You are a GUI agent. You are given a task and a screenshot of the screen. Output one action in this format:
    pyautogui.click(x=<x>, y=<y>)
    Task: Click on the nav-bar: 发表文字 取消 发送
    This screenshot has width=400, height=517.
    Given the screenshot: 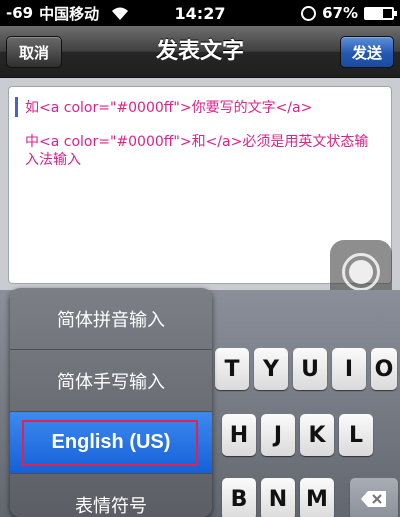 What is the action you would take?
    pyautogui.click(x=200, y=52)
    